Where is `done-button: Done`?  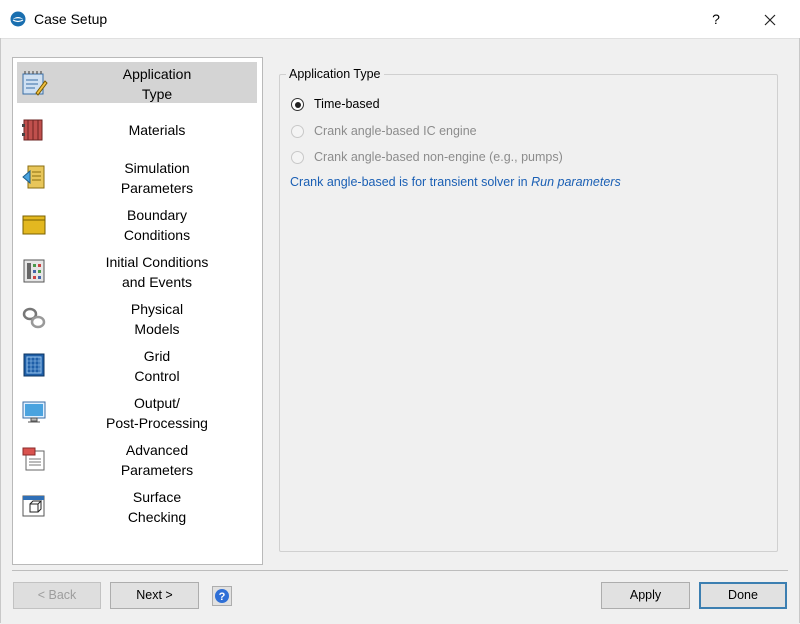 done-button: Done is located at coordinates (743, 595).